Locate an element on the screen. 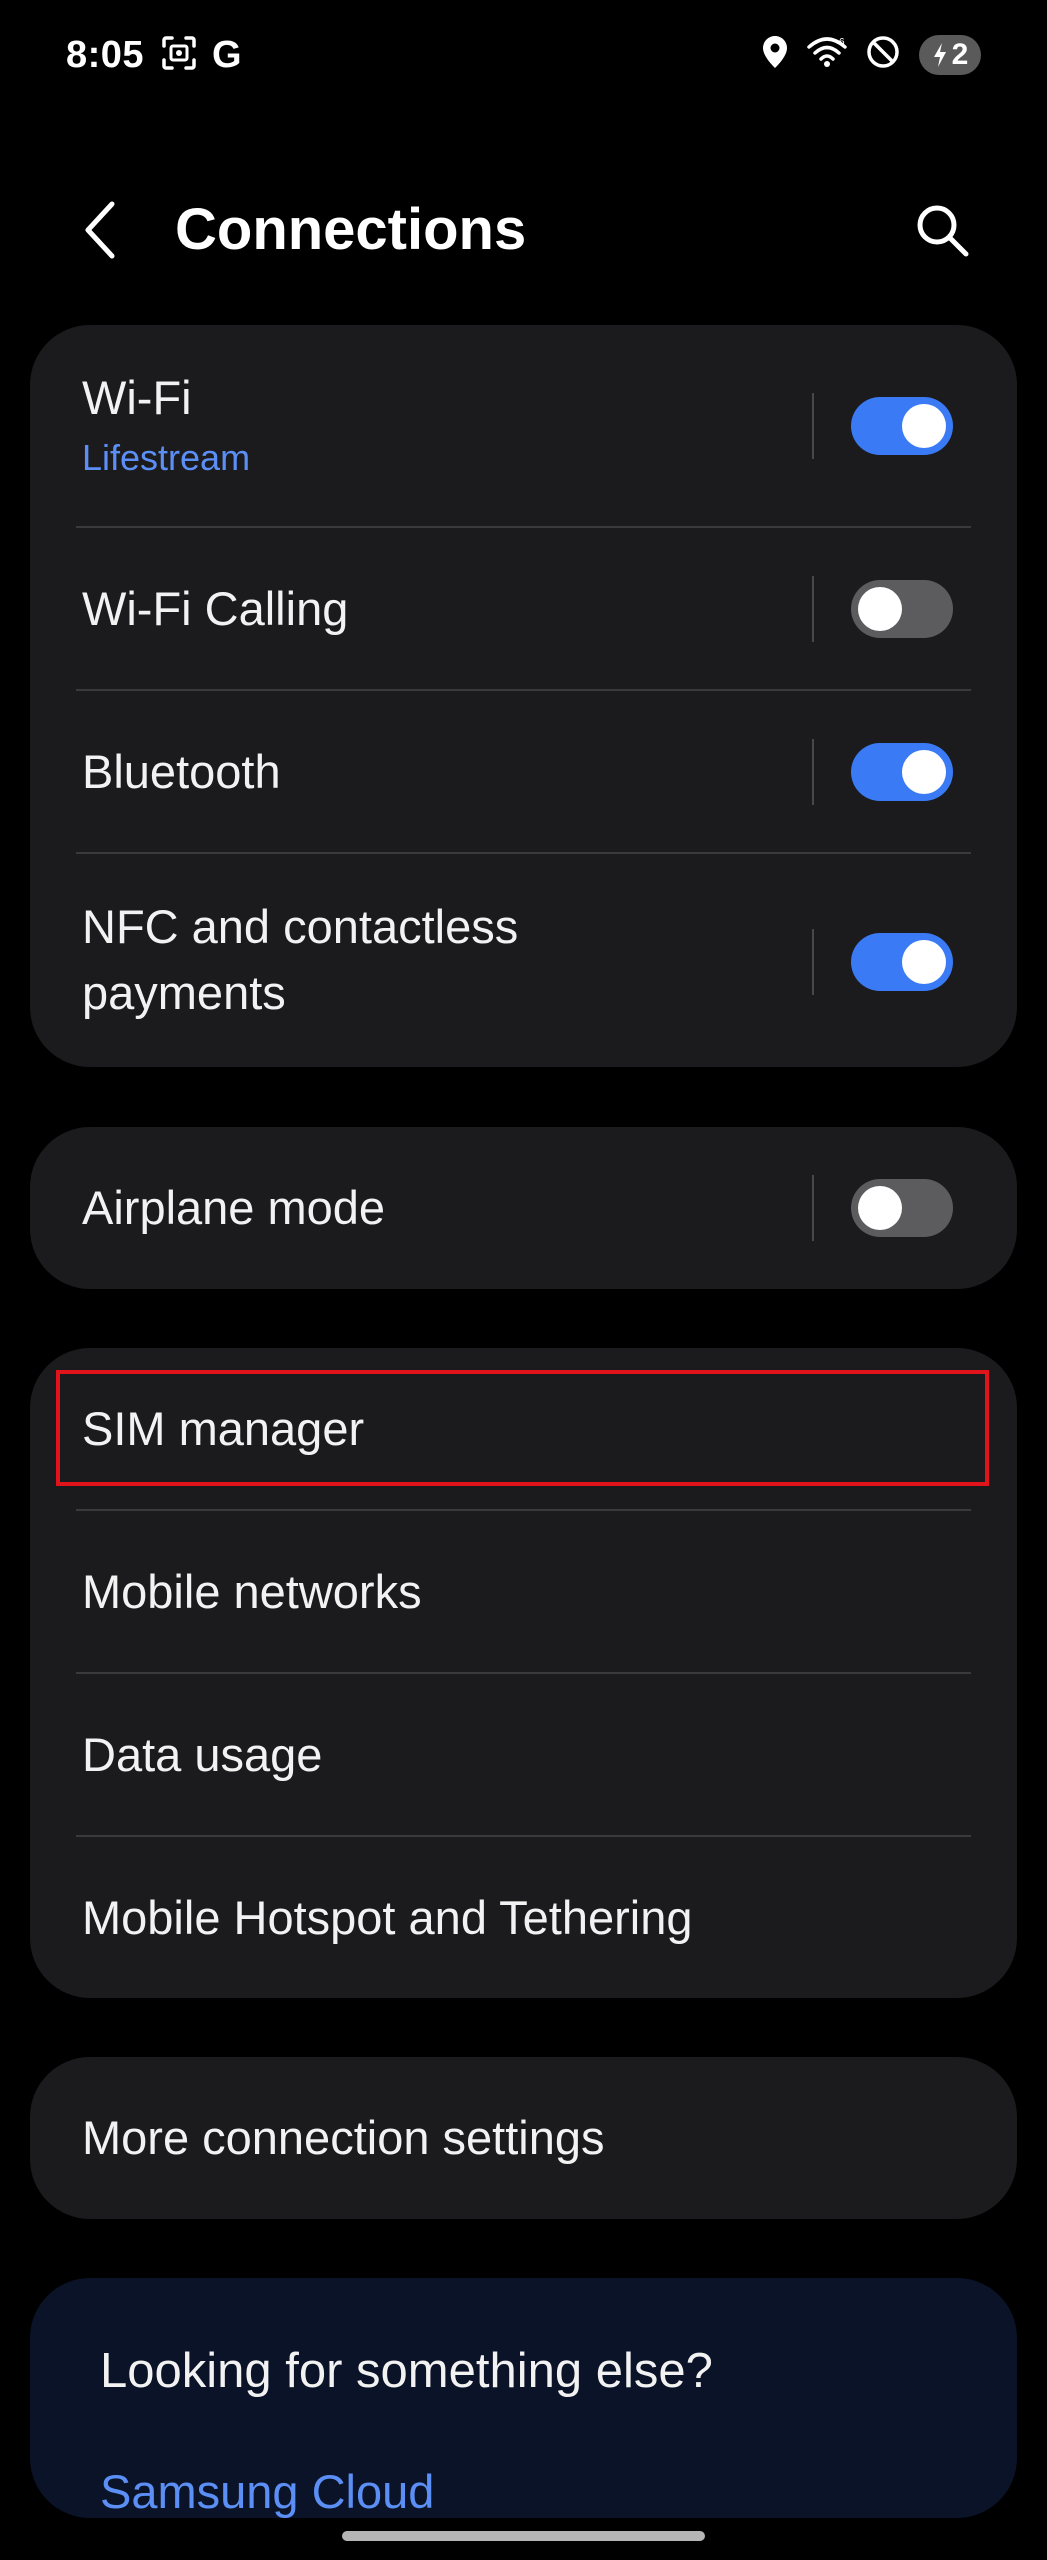  wifi-calling-label: Wi-Fi Calling is located at coordinates (215, 608).